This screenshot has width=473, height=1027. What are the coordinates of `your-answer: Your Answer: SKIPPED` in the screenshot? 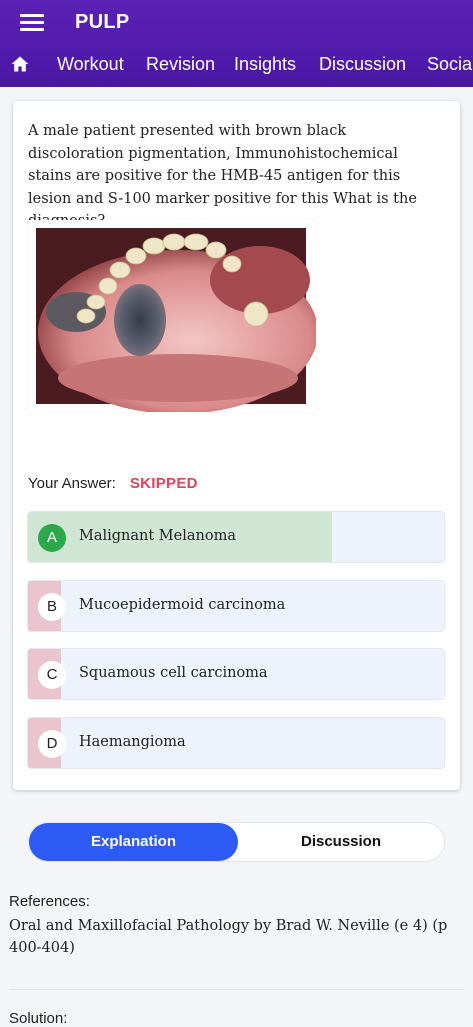 It's located at (113, 483).